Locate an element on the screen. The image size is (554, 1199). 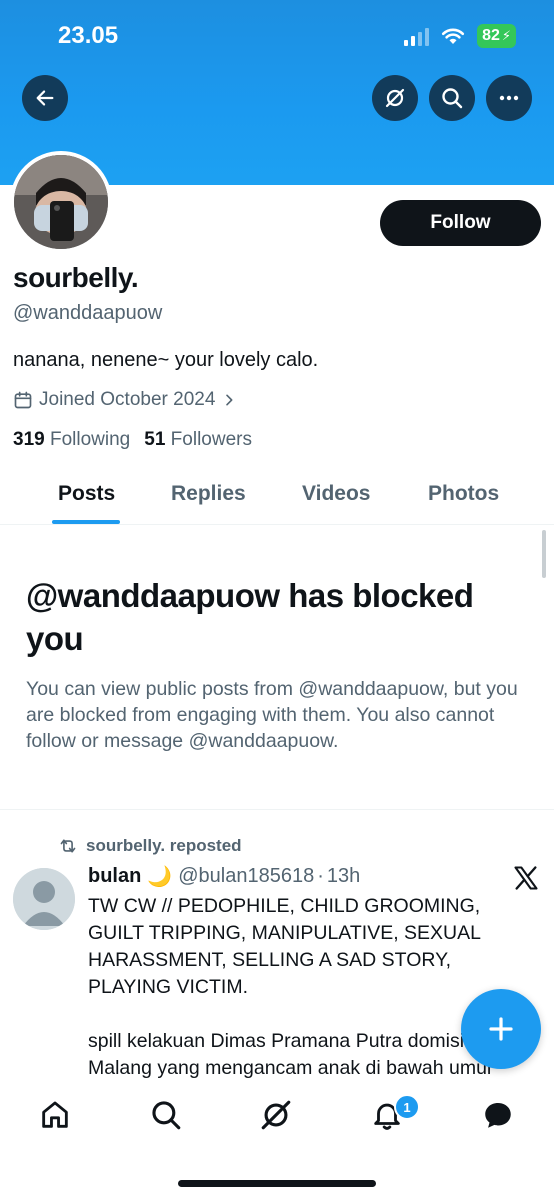
calendar-icon is located at coordinates (23, 400).